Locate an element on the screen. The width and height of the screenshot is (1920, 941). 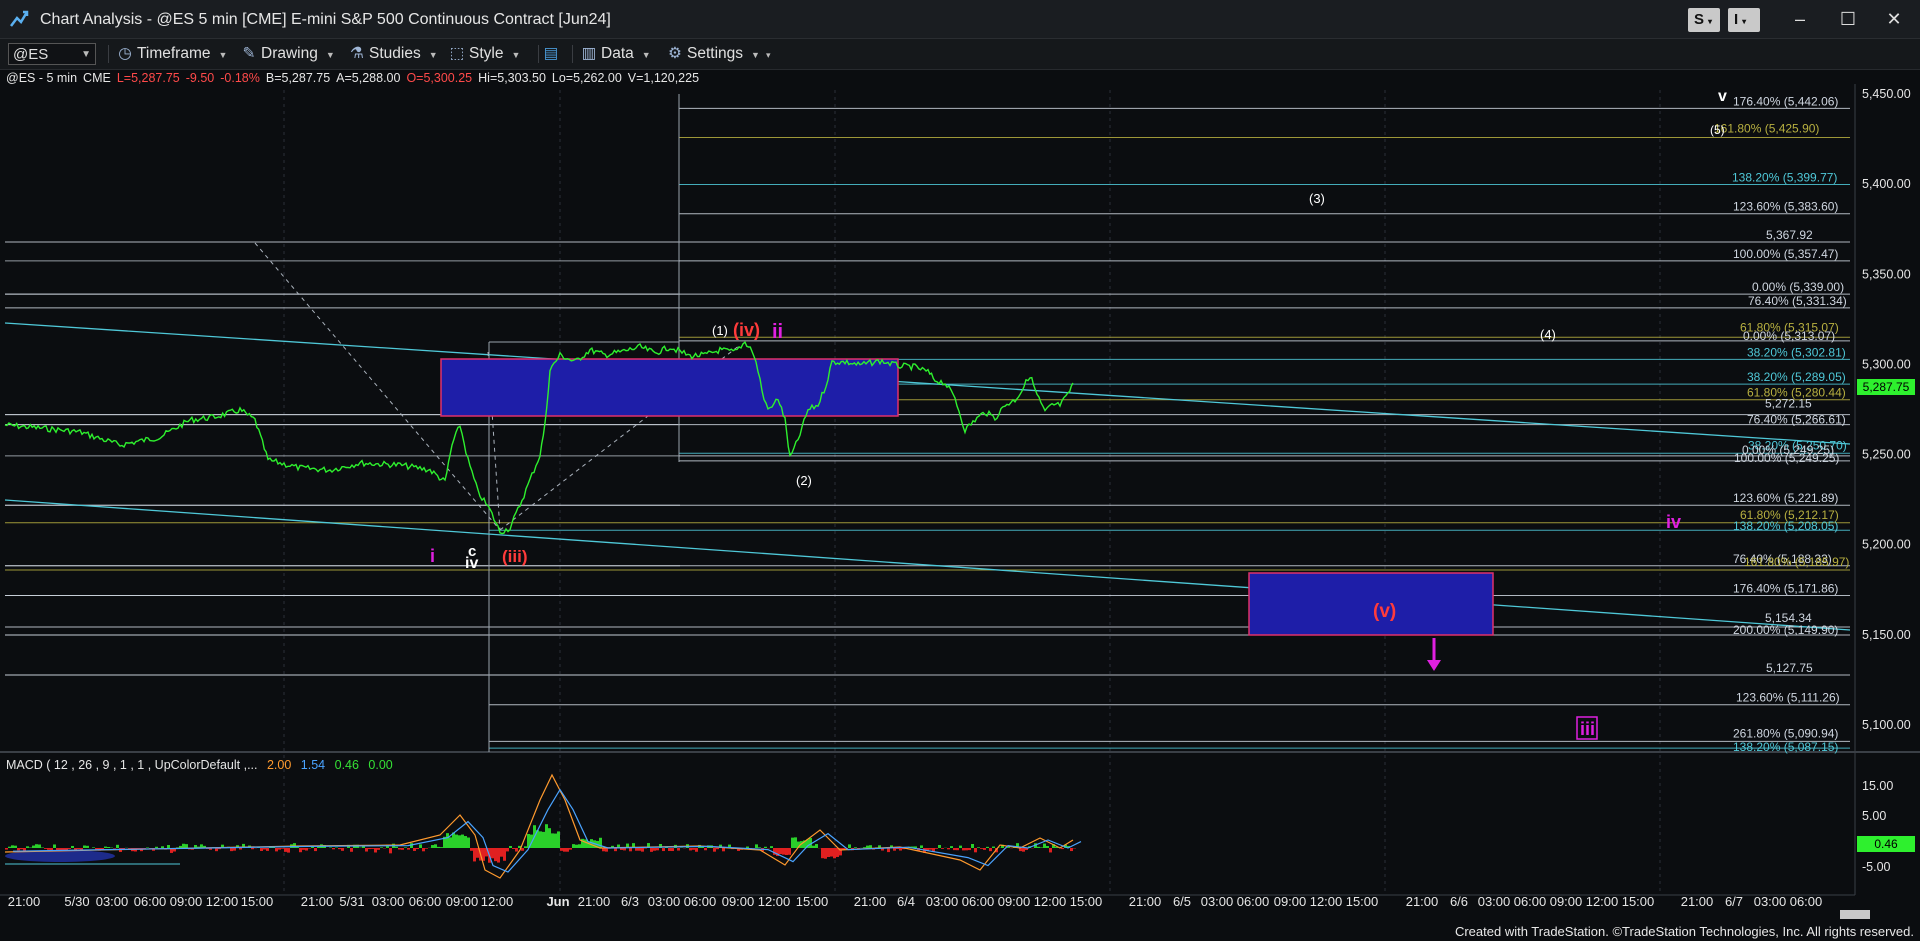
settings-menu: ⚙ Settings ▼ ▾ is located at coordinates (718, 54).